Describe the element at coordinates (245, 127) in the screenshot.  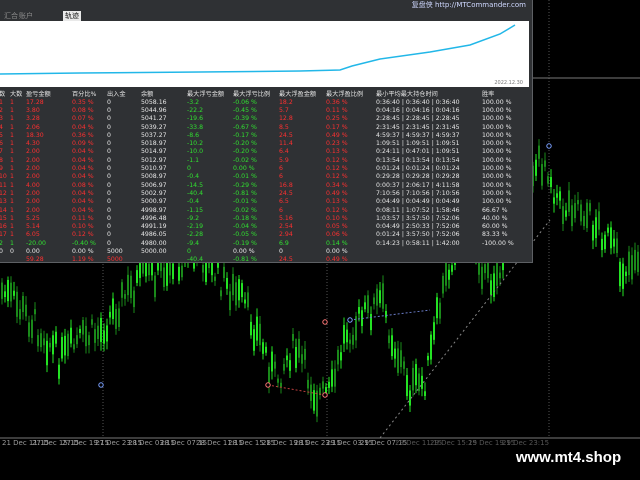
I see `table-cell: -0.67 %` at that location.